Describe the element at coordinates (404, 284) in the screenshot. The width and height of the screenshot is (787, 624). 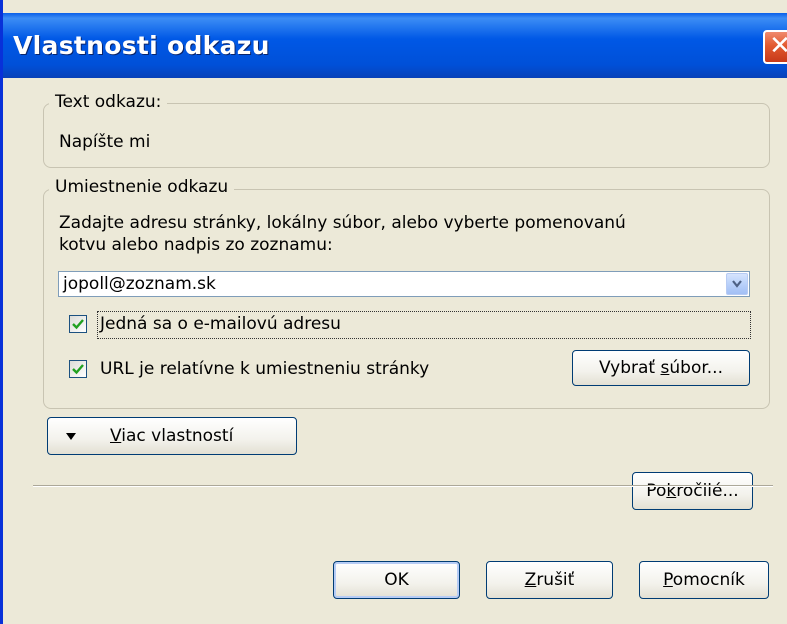
I see `url-combobox: jopoll@zoznam.sk` at that location.